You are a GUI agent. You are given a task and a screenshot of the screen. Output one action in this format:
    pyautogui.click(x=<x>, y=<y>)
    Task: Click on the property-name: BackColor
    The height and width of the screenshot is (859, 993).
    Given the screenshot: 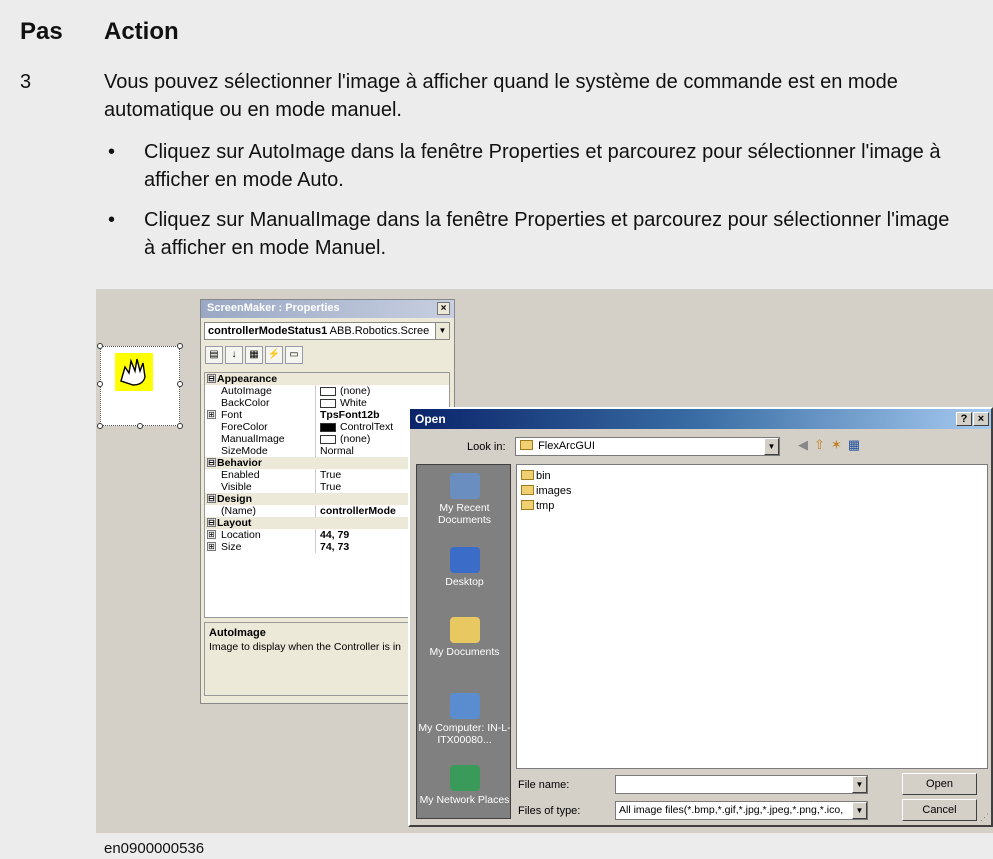 What is the action you would take?
    pyautogui.click(x=245, y=403)
    